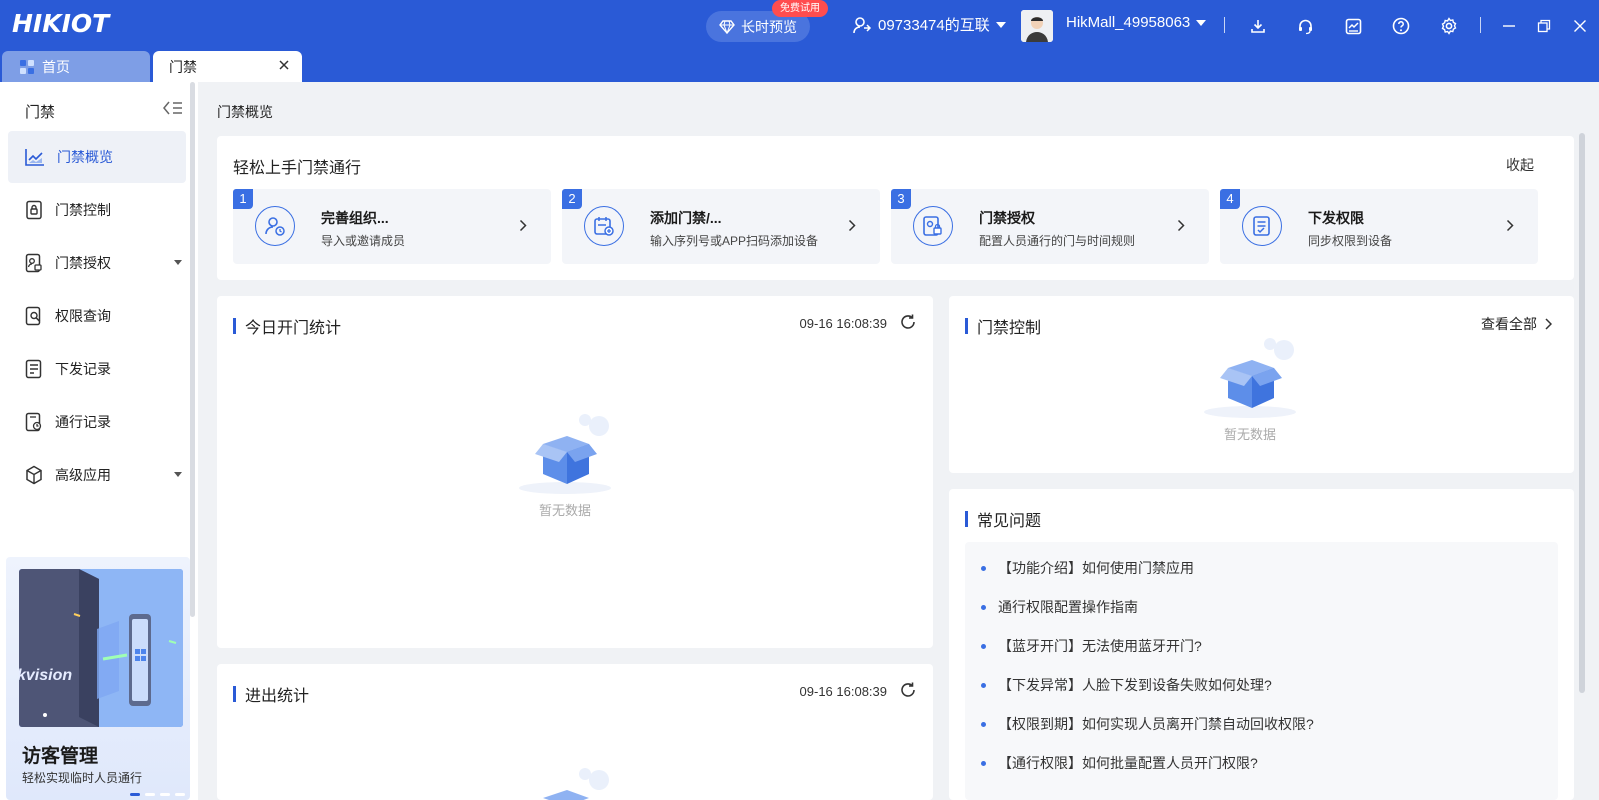  I want to click on panel-title: 门禁控制, so click(1003, 326).